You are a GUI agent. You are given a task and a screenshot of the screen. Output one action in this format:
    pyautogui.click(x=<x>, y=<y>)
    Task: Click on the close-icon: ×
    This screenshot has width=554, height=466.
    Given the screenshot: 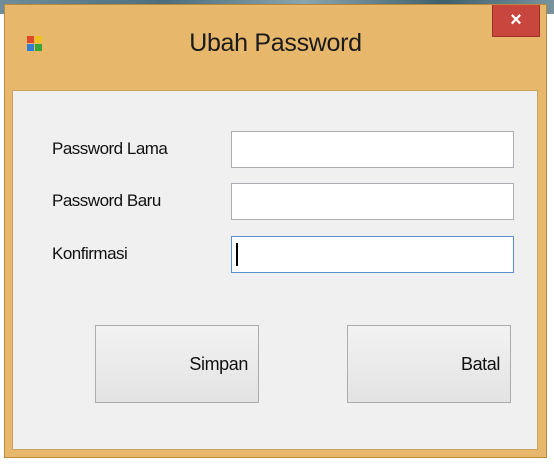 What is the action you would take?
    pyautogui.click(x=516, y=20)
    